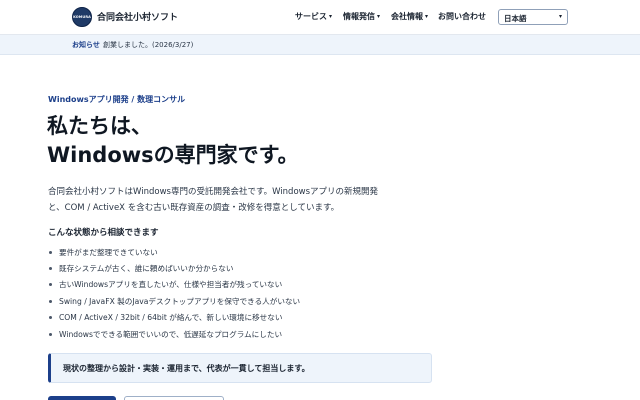 The height and width of the screenshot is (400, 640). I want to click on callout-text: 現状の整理から設計・実装・運用まで、代表が一貫して担当します。, so click(186, 368).